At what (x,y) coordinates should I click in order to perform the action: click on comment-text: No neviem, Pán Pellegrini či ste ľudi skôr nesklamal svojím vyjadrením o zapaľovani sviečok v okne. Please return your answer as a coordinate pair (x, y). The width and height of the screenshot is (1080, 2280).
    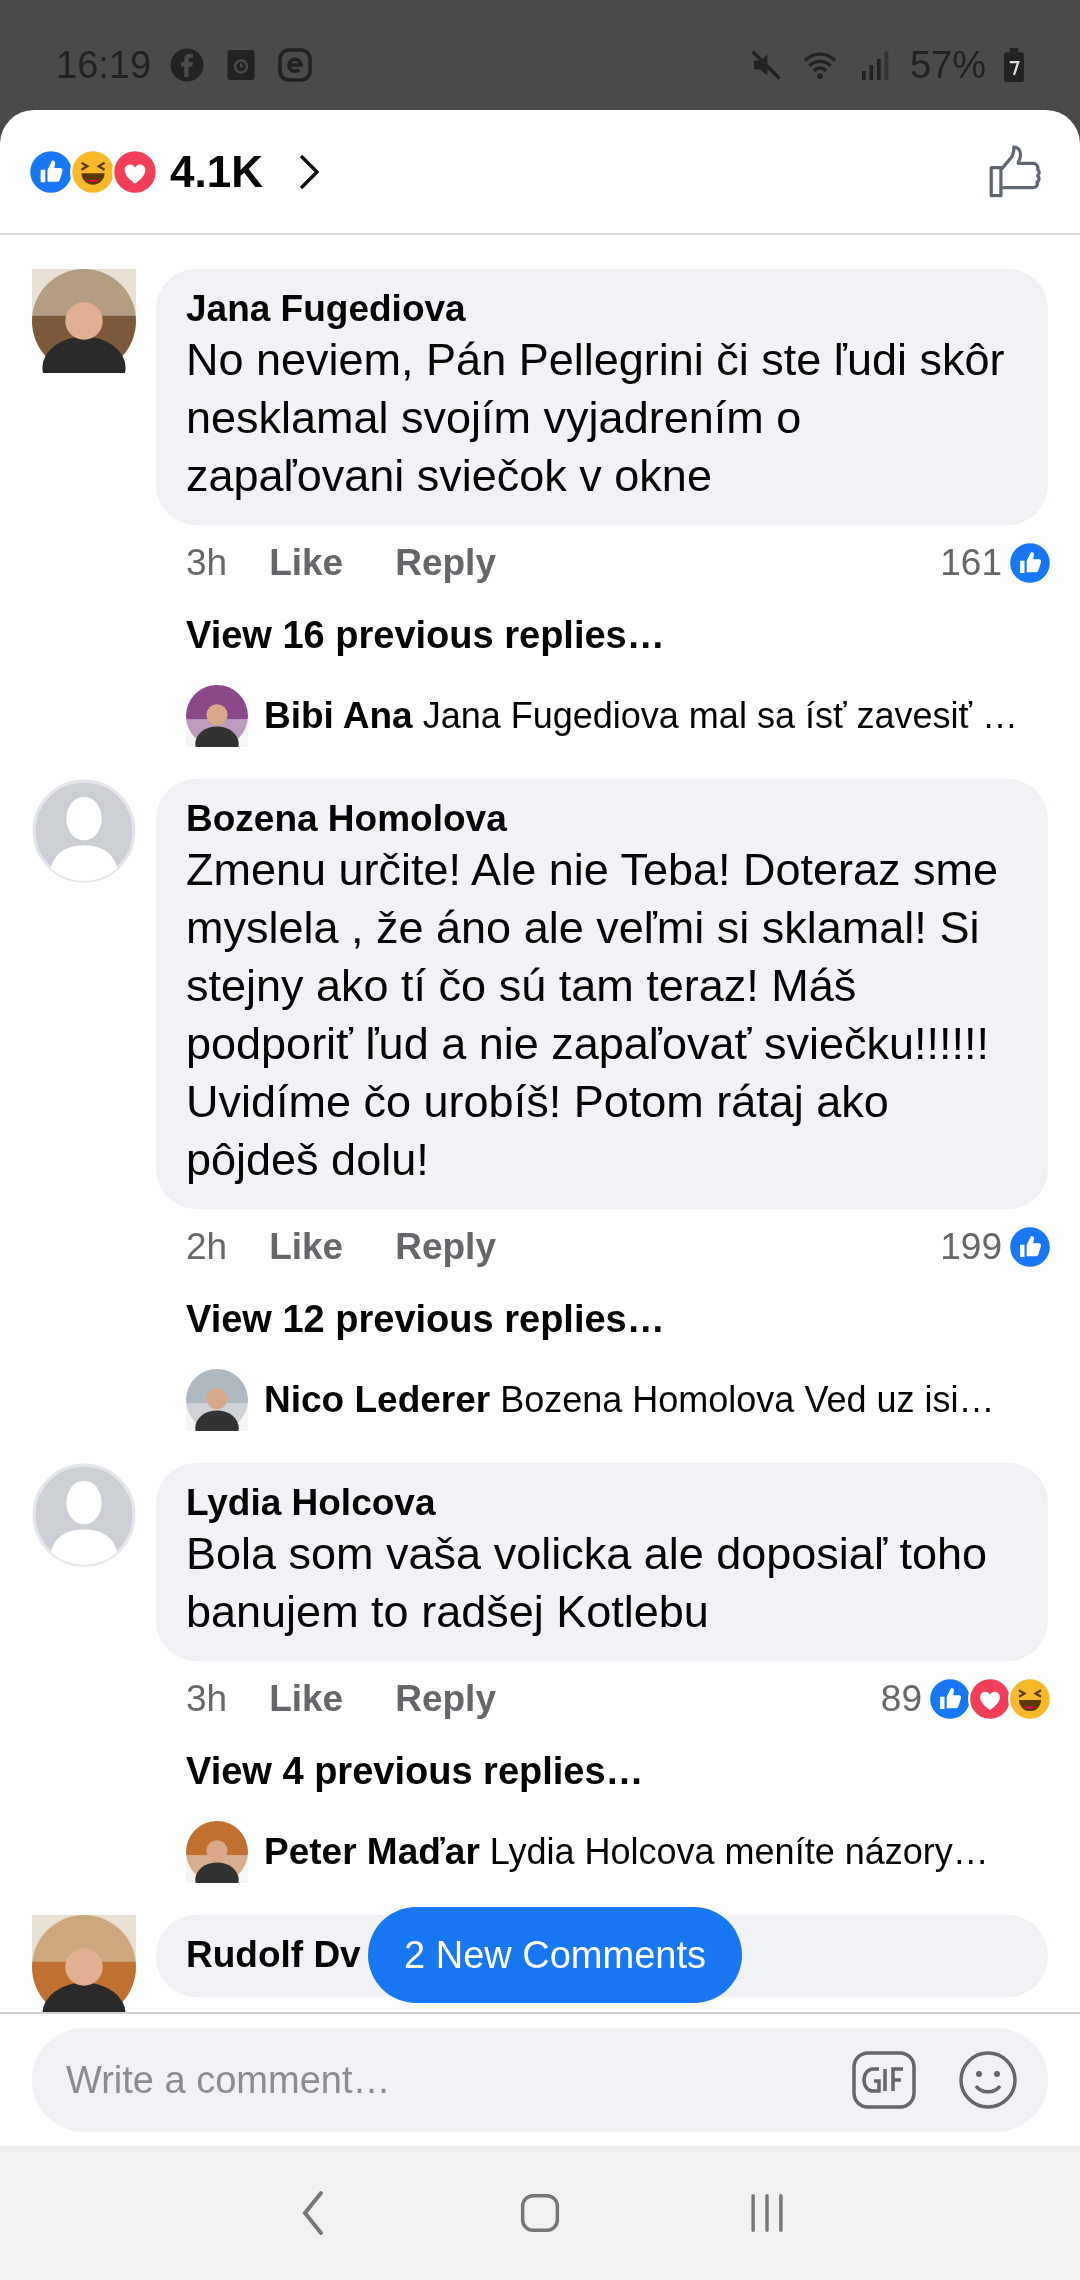
    Looking at the image, I should click on (596, 418).